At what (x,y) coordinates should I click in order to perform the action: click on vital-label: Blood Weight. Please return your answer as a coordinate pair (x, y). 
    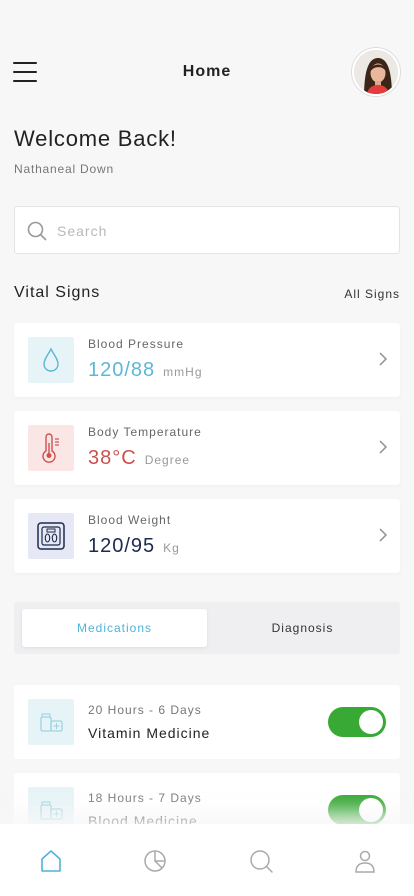
    Looking at the image, I should click on (130, 520).